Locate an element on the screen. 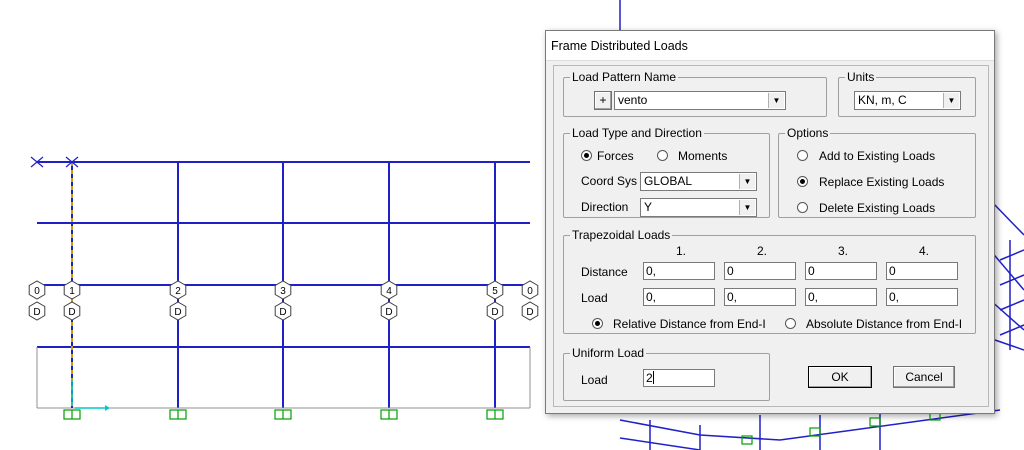  ok-button: OK is located at coordinates (840, 377).